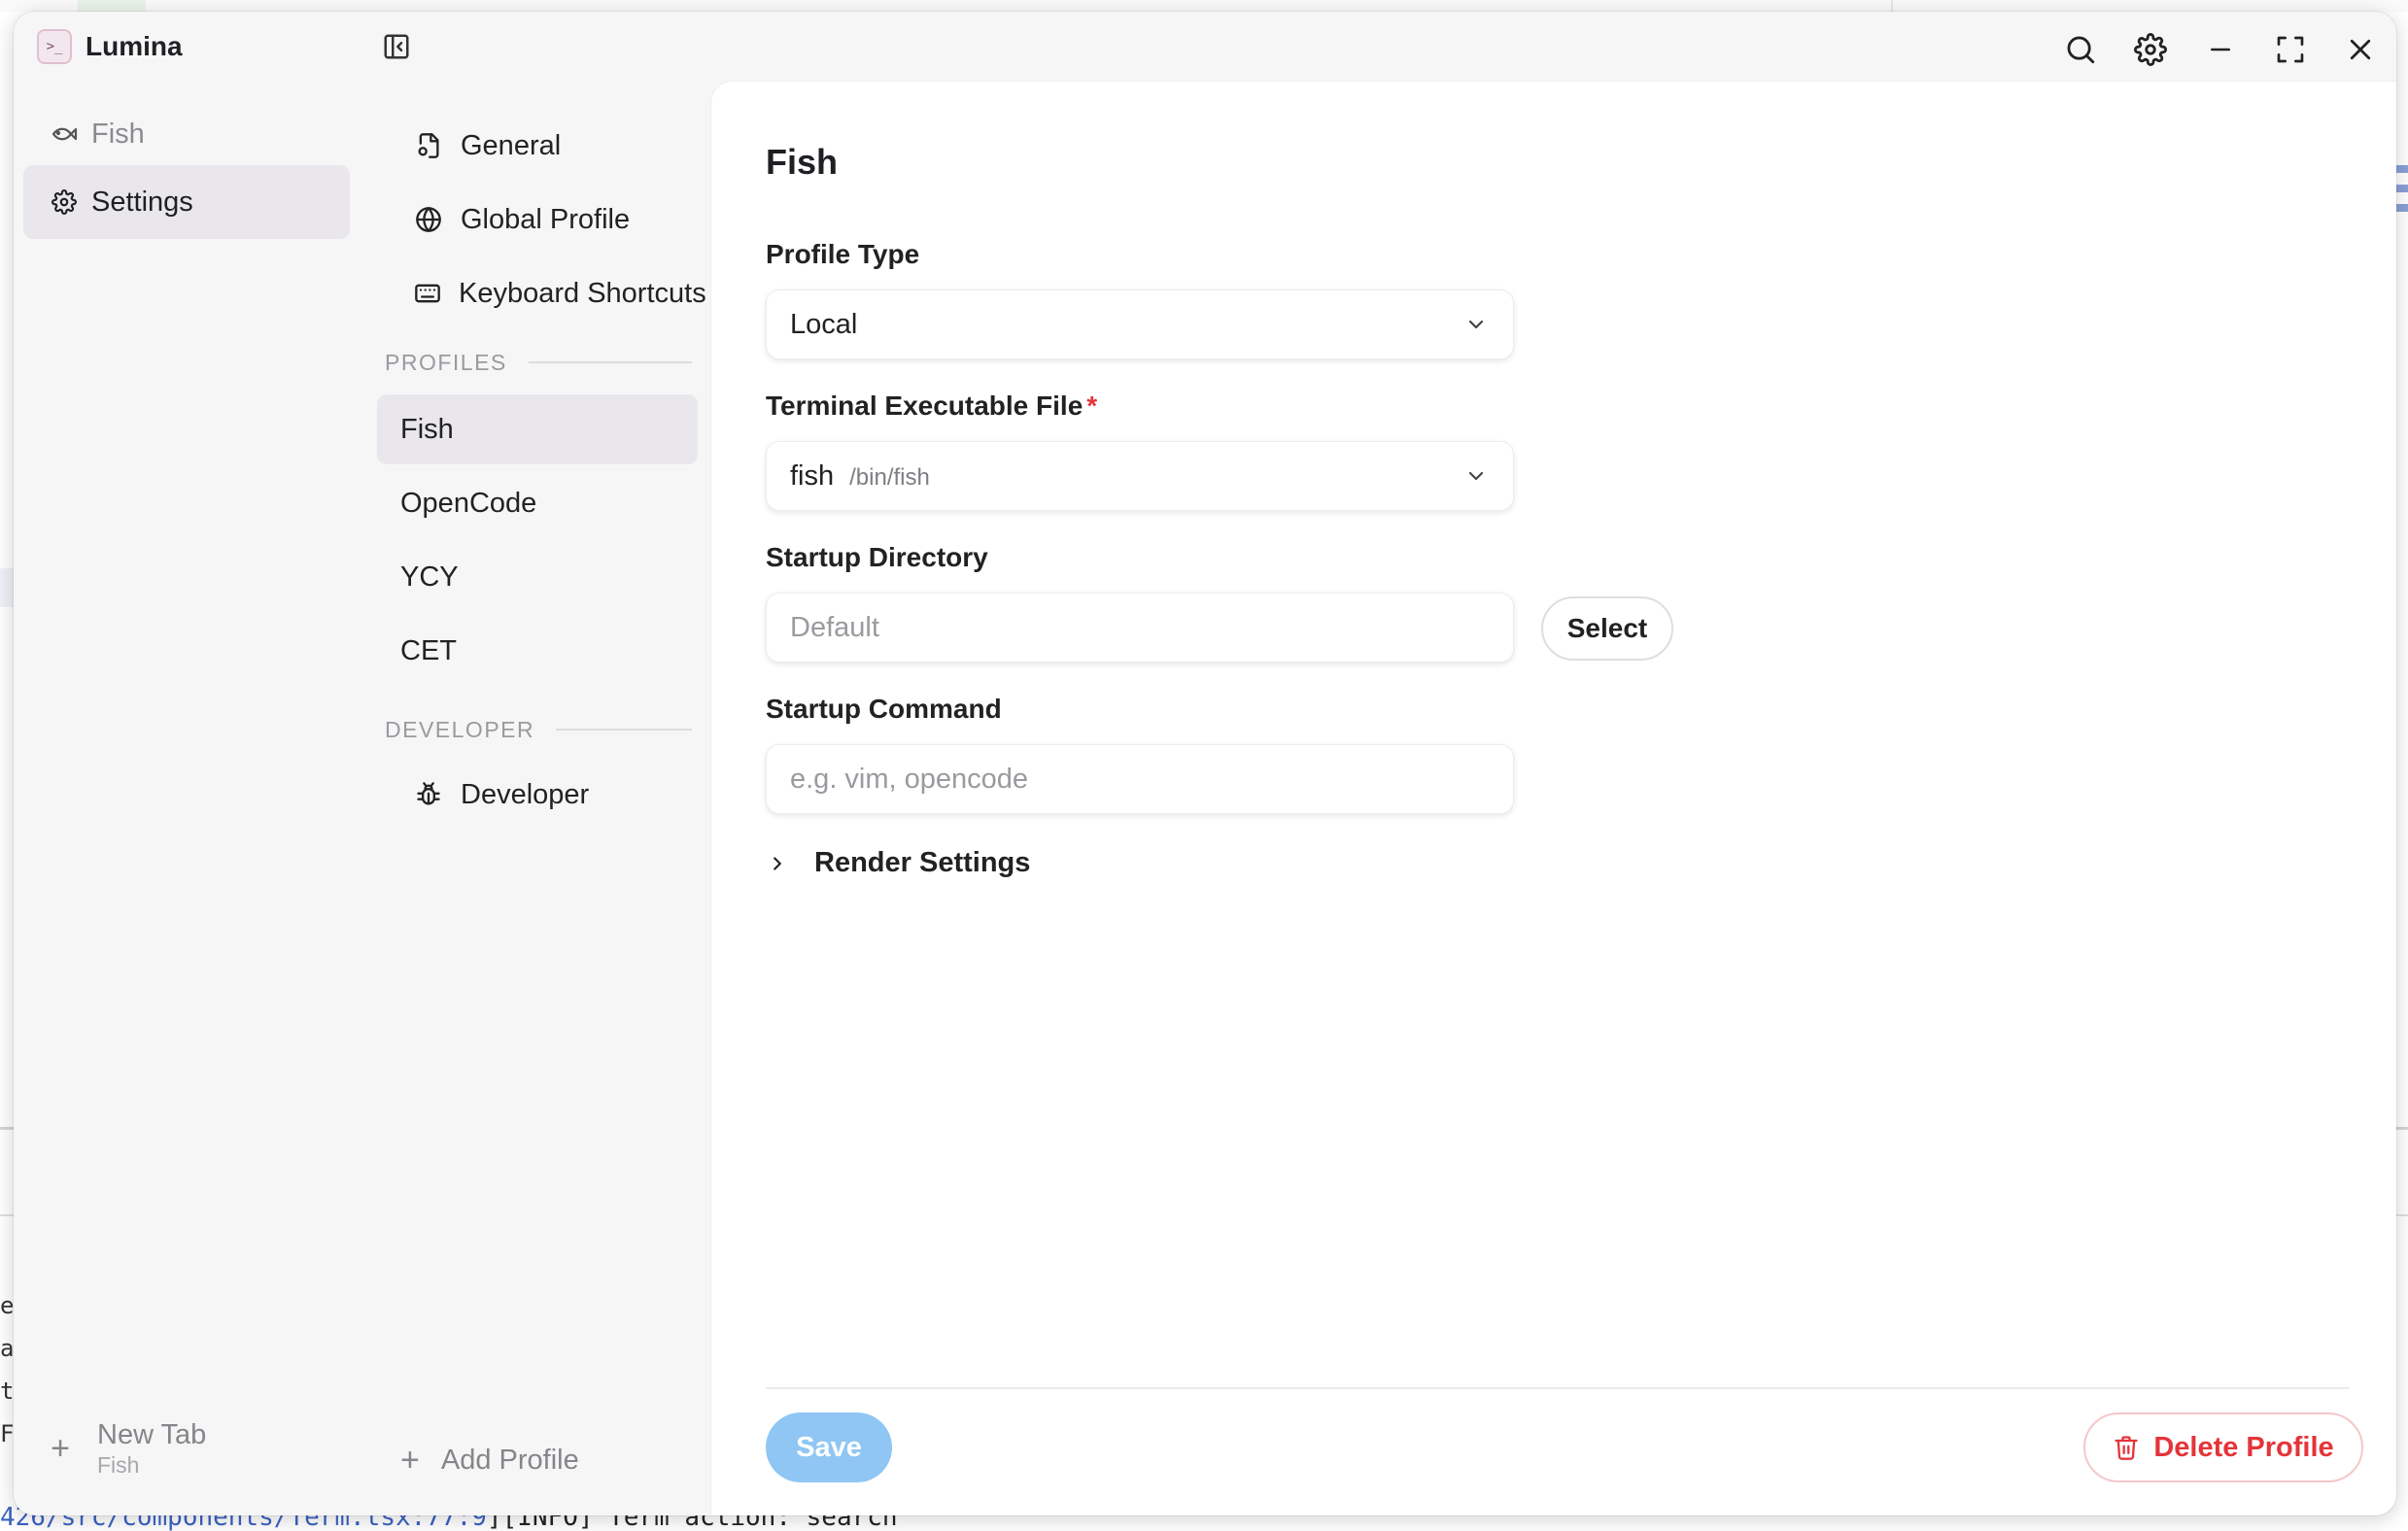 The width and height of the screenshot is (2408, 1531). I want to click on settings-button, so click(2150, 49).